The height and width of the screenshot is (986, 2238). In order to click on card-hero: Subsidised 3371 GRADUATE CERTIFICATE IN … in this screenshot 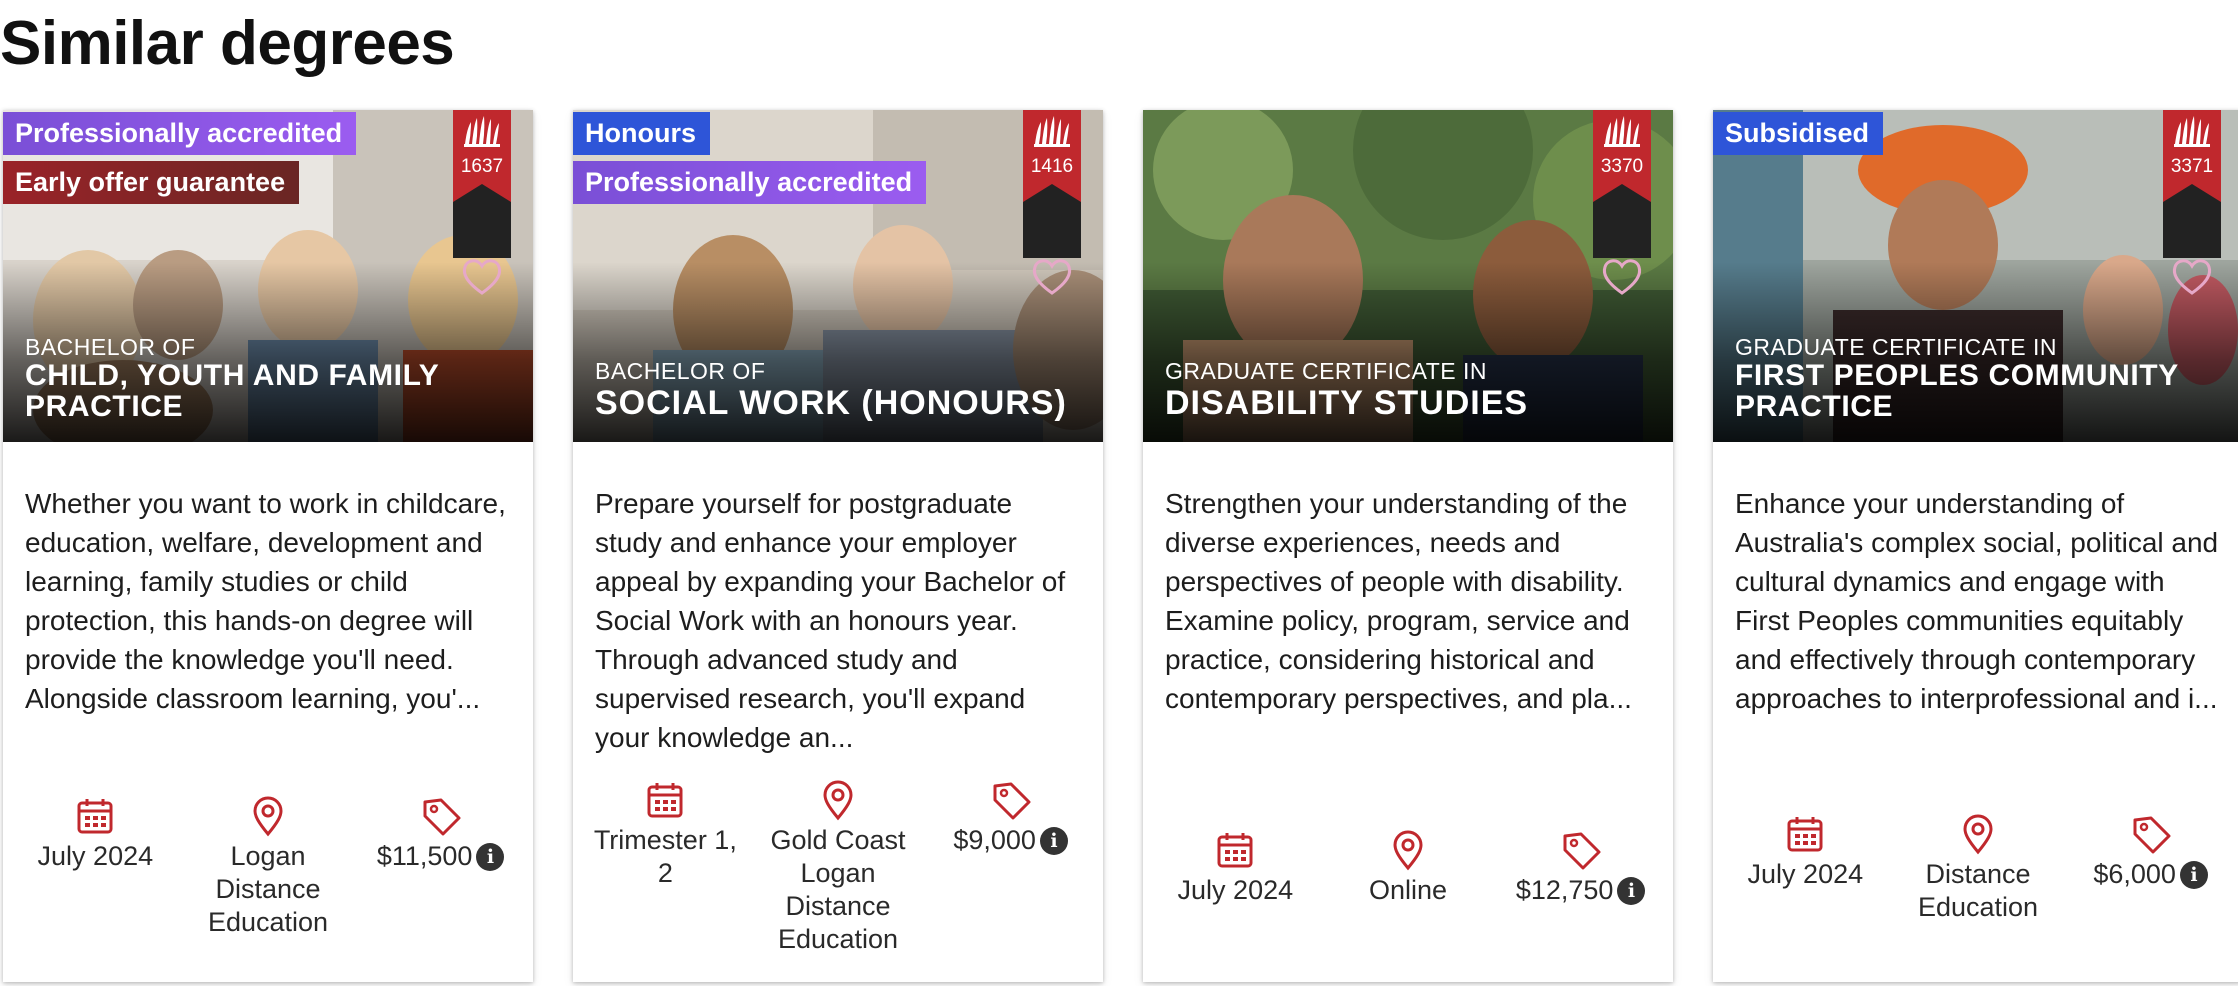, I will do `click(1975, 276)`.